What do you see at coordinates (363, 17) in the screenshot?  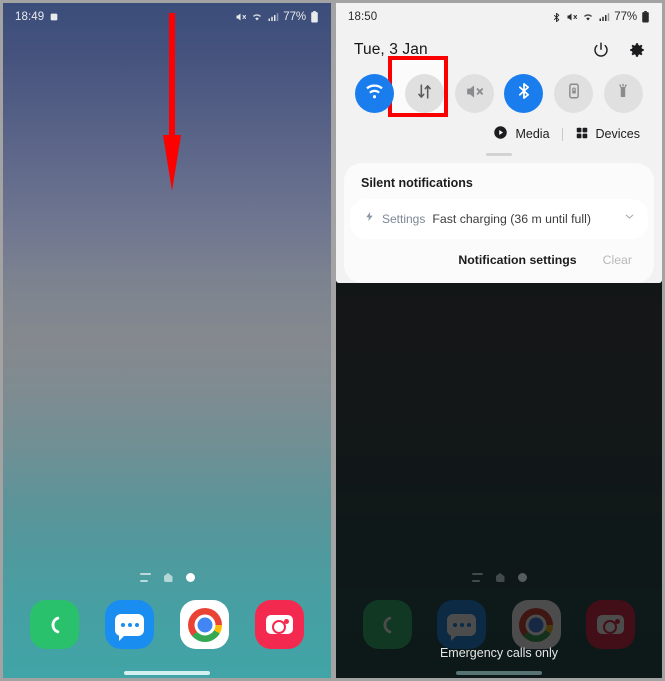 I see `status-clock: 18:50` at bounding box center [363, 17].